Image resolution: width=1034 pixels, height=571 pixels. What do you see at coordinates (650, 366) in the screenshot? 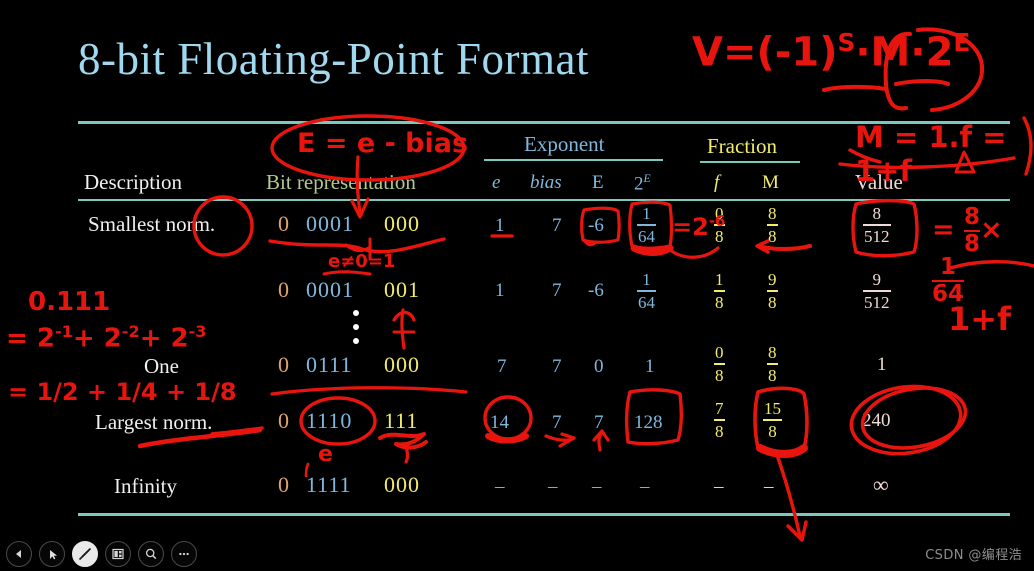
I see `row-two-pow-E: 1` at bounding box center [650, 366].